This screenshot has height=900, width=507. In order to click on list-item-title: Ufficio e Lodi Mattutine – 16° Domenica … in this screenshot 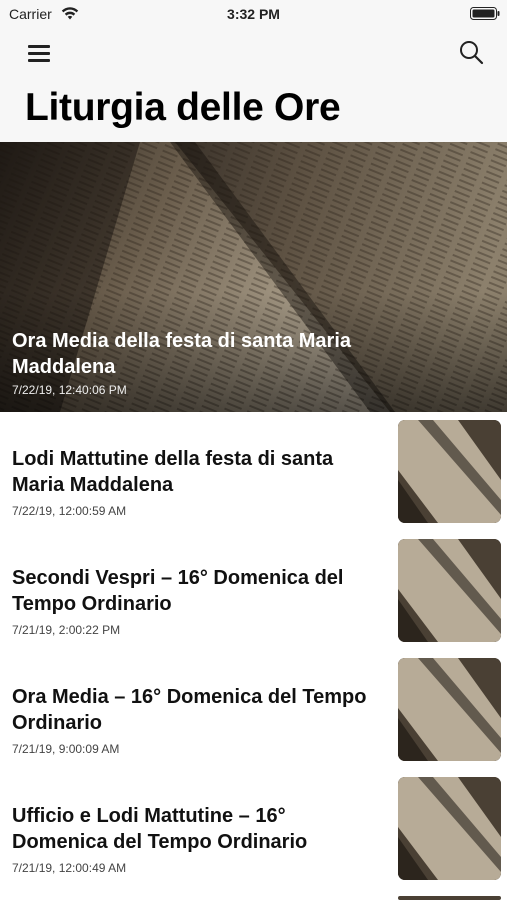, I will do `click(160, 829)`.